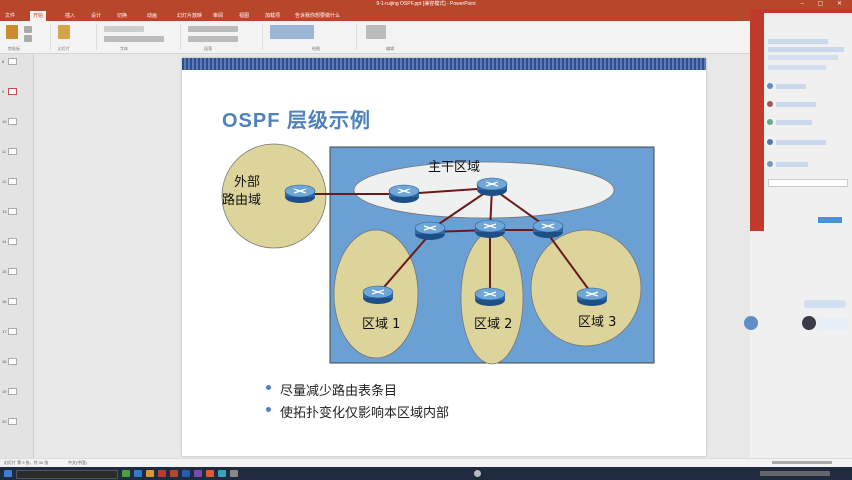 The image size is (852, 480). I want to click on floating-avatar-button, so click(751, 323).